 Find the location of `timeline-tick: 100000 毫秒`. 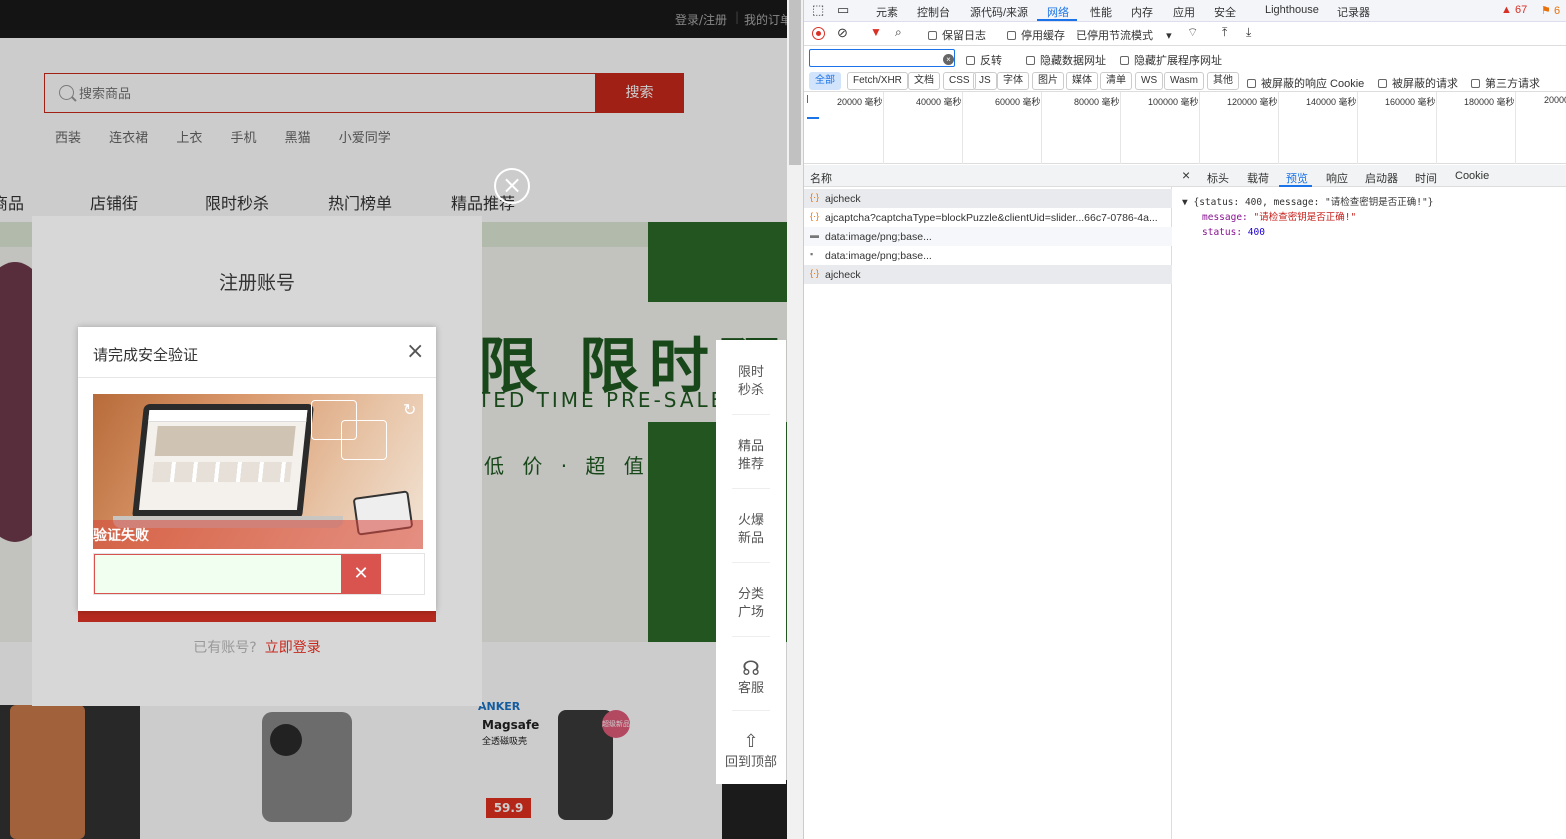

timeline-tick: 100000 毫秒 is located at coordinates (1173, 102).